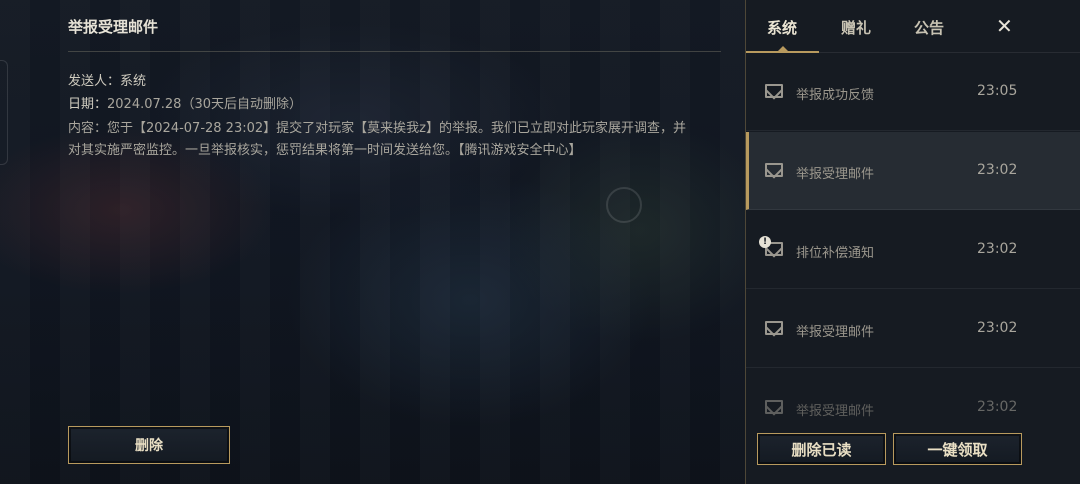  I want to click on mail-item-subject: 排位补偿通知, so click(835, 253).